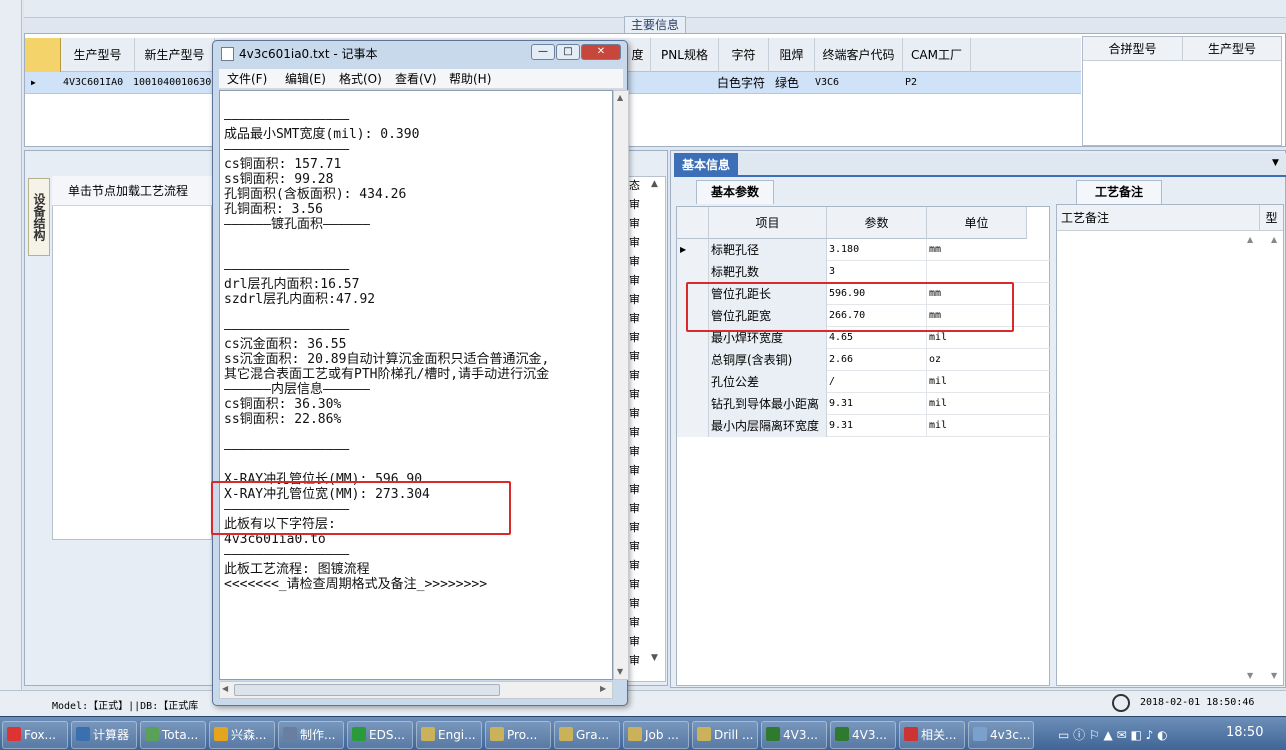 The height and width of the screenshot is (750, 1286). What do you see at coordinates (361, 508) in the screenshot?
I see `highlight-box-notepad` at bounding box center [361, 508].